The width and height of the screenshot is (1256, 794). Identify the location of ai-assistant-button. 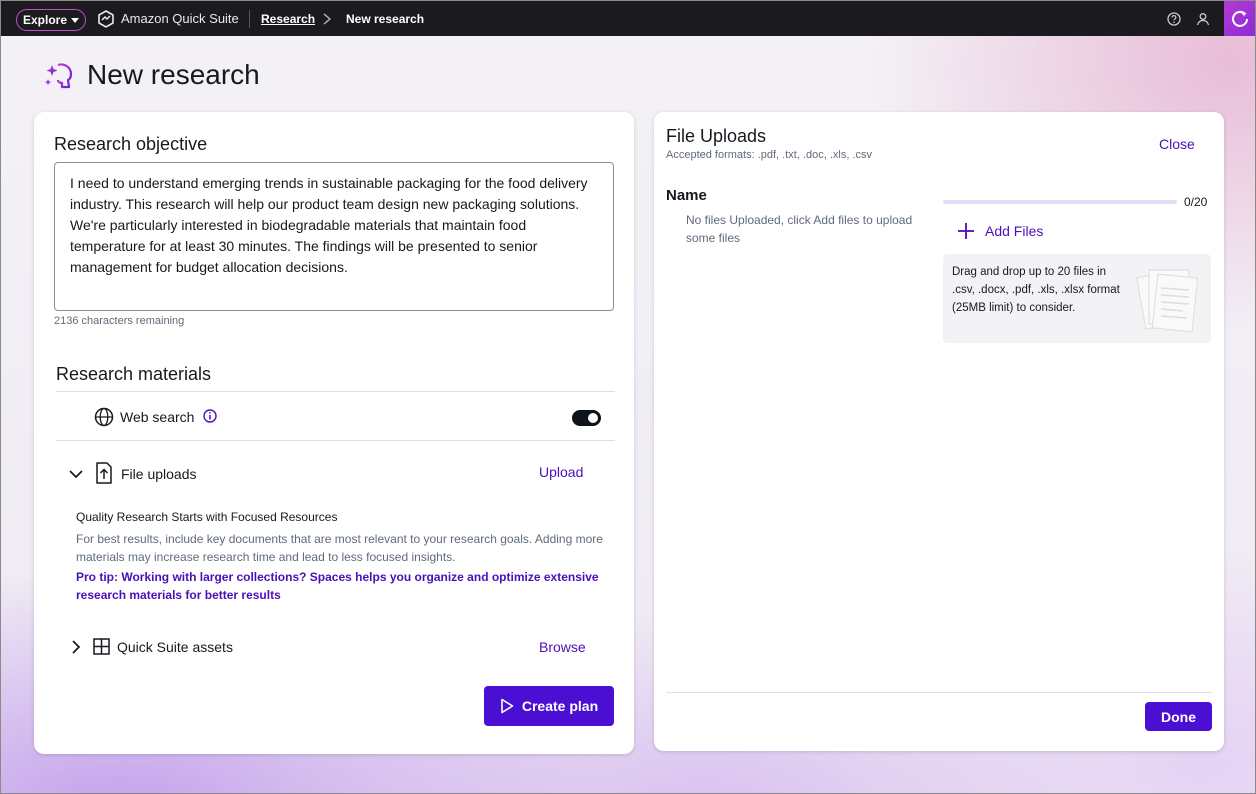
(1239, 18).